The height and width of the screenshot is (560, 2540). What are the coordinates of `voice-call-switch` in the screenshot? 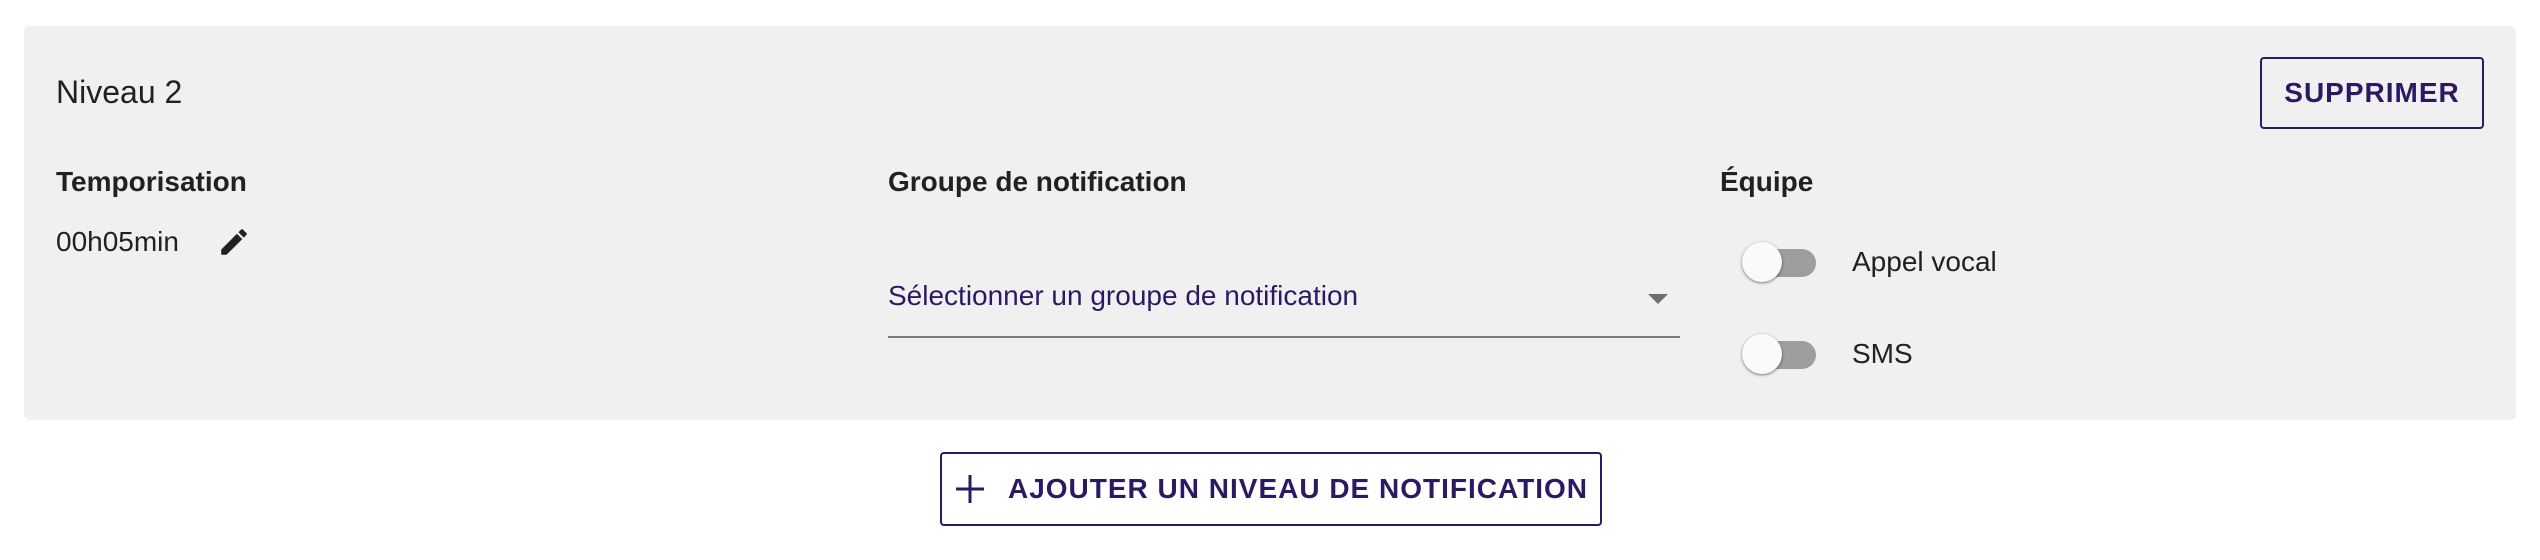 It's located at (1780, 262).